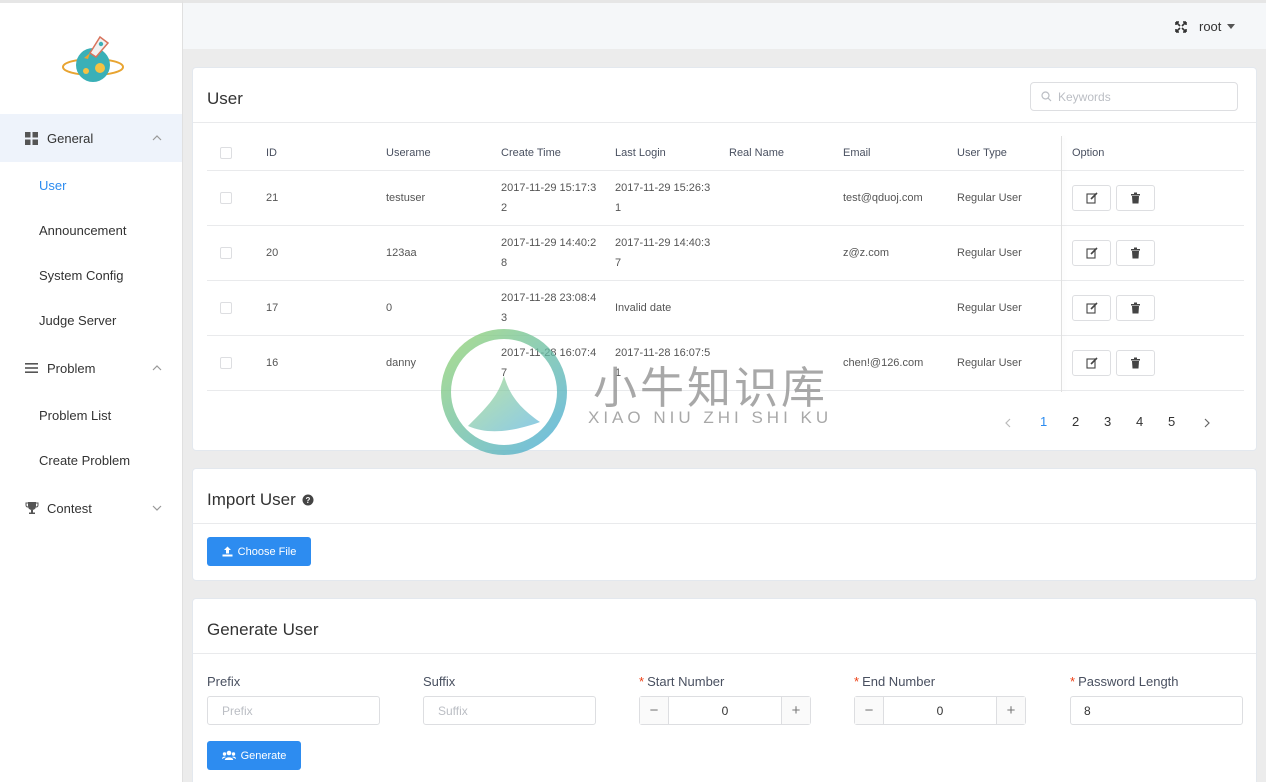 This screenshot has height=782, width=1266. I want to click on chevron-right-icon, so click(1207, 423).